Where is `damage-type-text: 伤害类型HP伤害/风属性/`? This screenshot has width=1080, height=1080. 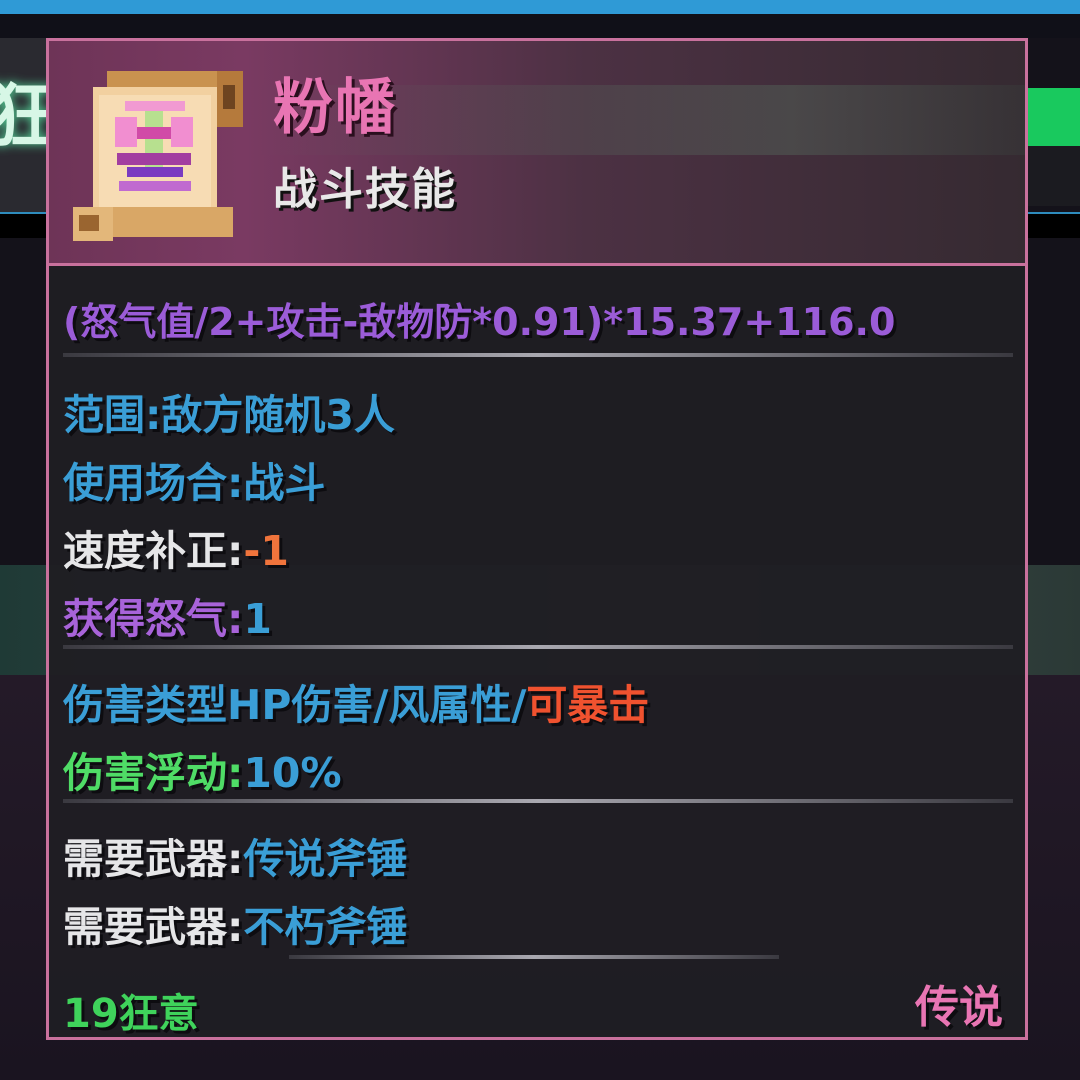 damage-type-text: 伤害类型HP伤害/风属性/ is located at coordinates (295, 705).